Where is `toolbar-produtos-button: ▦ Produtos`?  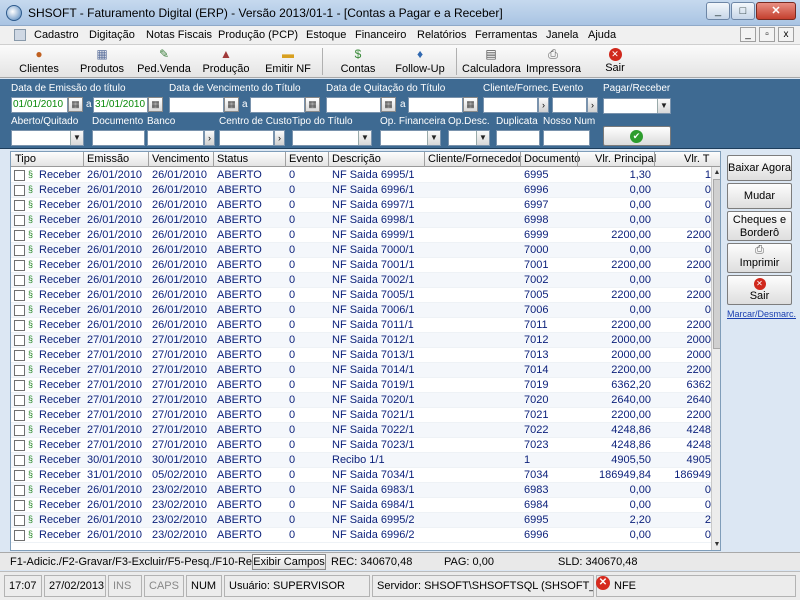
toolbar-produtos-button: ▦ Produtos is located at coordinates (102, 61).